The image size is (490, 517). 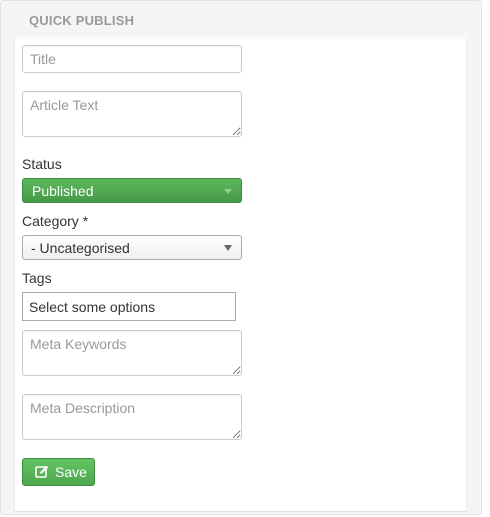 I want to click on category-label: Category *, so click(x=55, y=221).